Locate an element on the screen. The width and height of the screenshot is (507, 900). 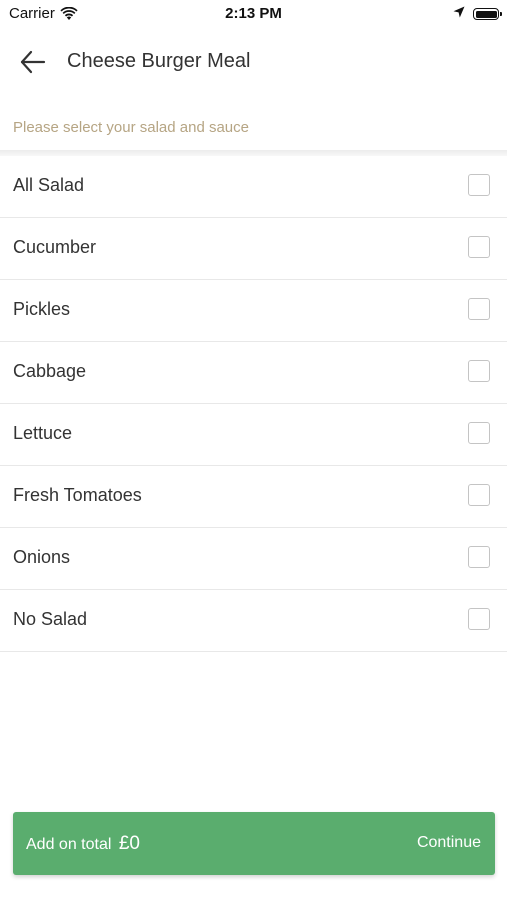
page-title: Cheese Burger Meal is located at coordinates (159, 61).